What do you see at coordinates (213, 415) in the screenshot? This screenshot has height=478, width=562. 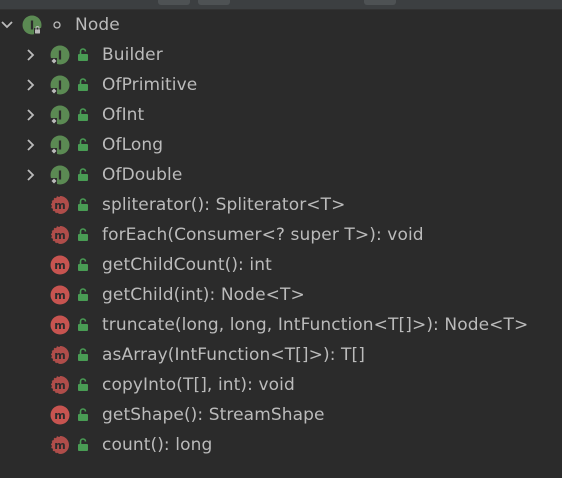 I see `tree-row-label: getShape(): StreamShape` at bounding box center [213, 415].